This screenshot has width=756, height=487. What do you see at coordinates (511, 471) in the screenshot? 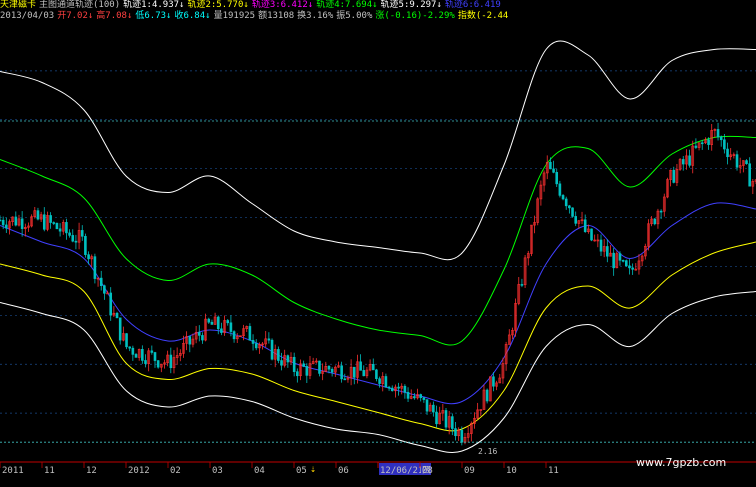
I see `x-tick-label: 10` at bounding box center [511, 471].